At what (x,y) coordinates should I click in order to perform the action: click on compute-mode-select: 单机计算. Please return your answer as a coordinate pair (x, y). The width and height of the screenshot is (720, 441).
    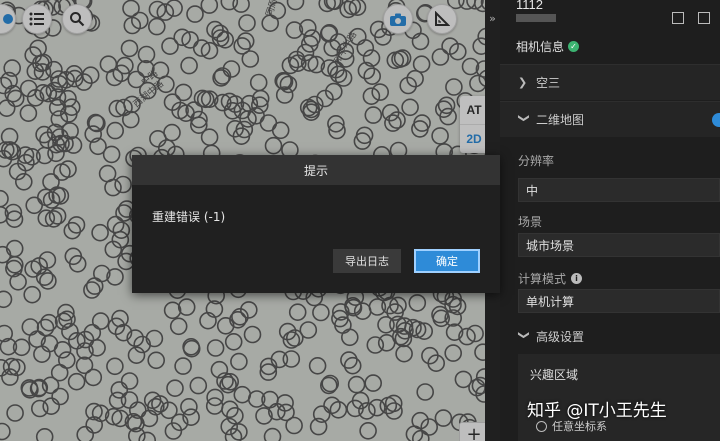
    Looking at the image, I should click on (619, 301).